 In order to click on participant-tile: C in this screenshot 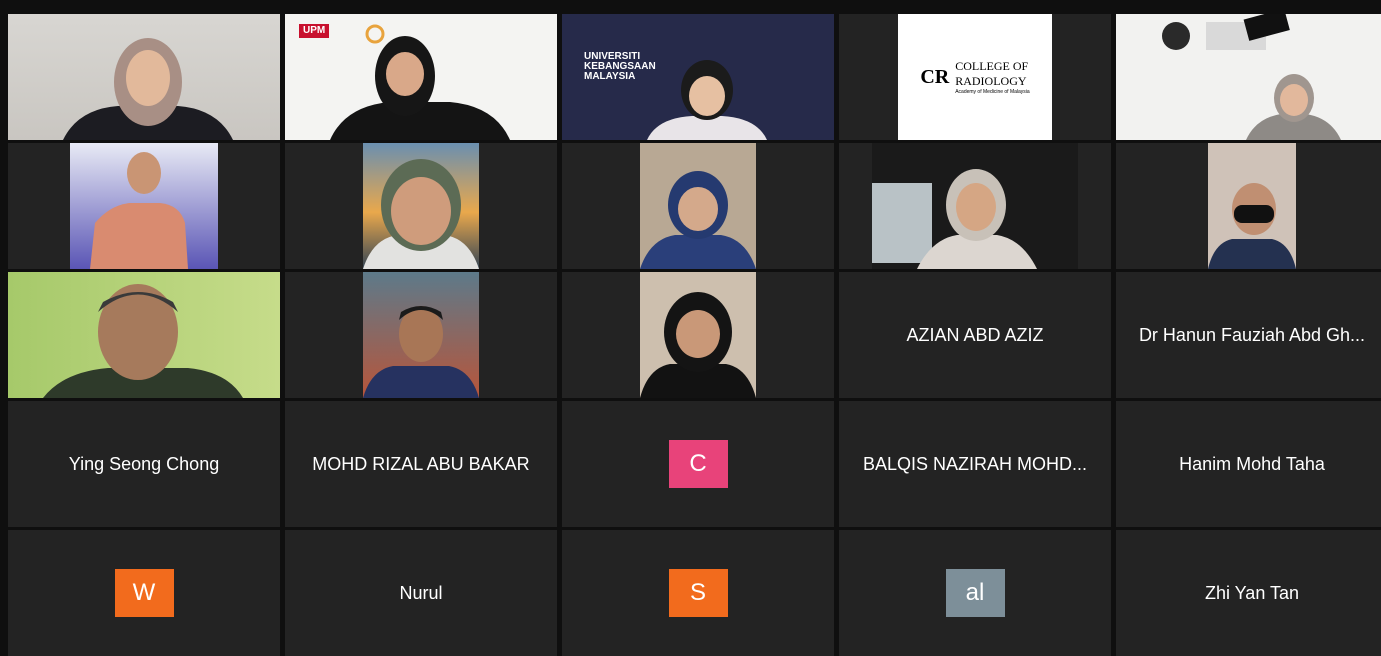, I will do `click(698, 464)`.